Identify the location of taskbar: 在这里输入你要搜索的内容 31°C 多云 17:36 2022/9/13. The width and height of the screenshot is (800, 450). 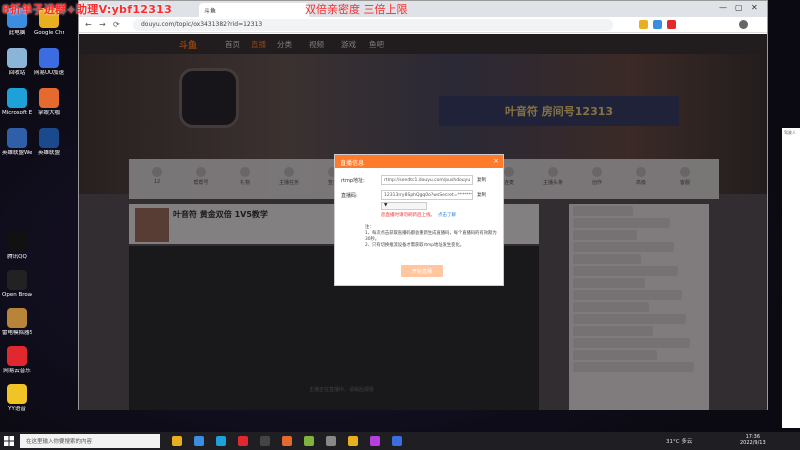
(400, 441).